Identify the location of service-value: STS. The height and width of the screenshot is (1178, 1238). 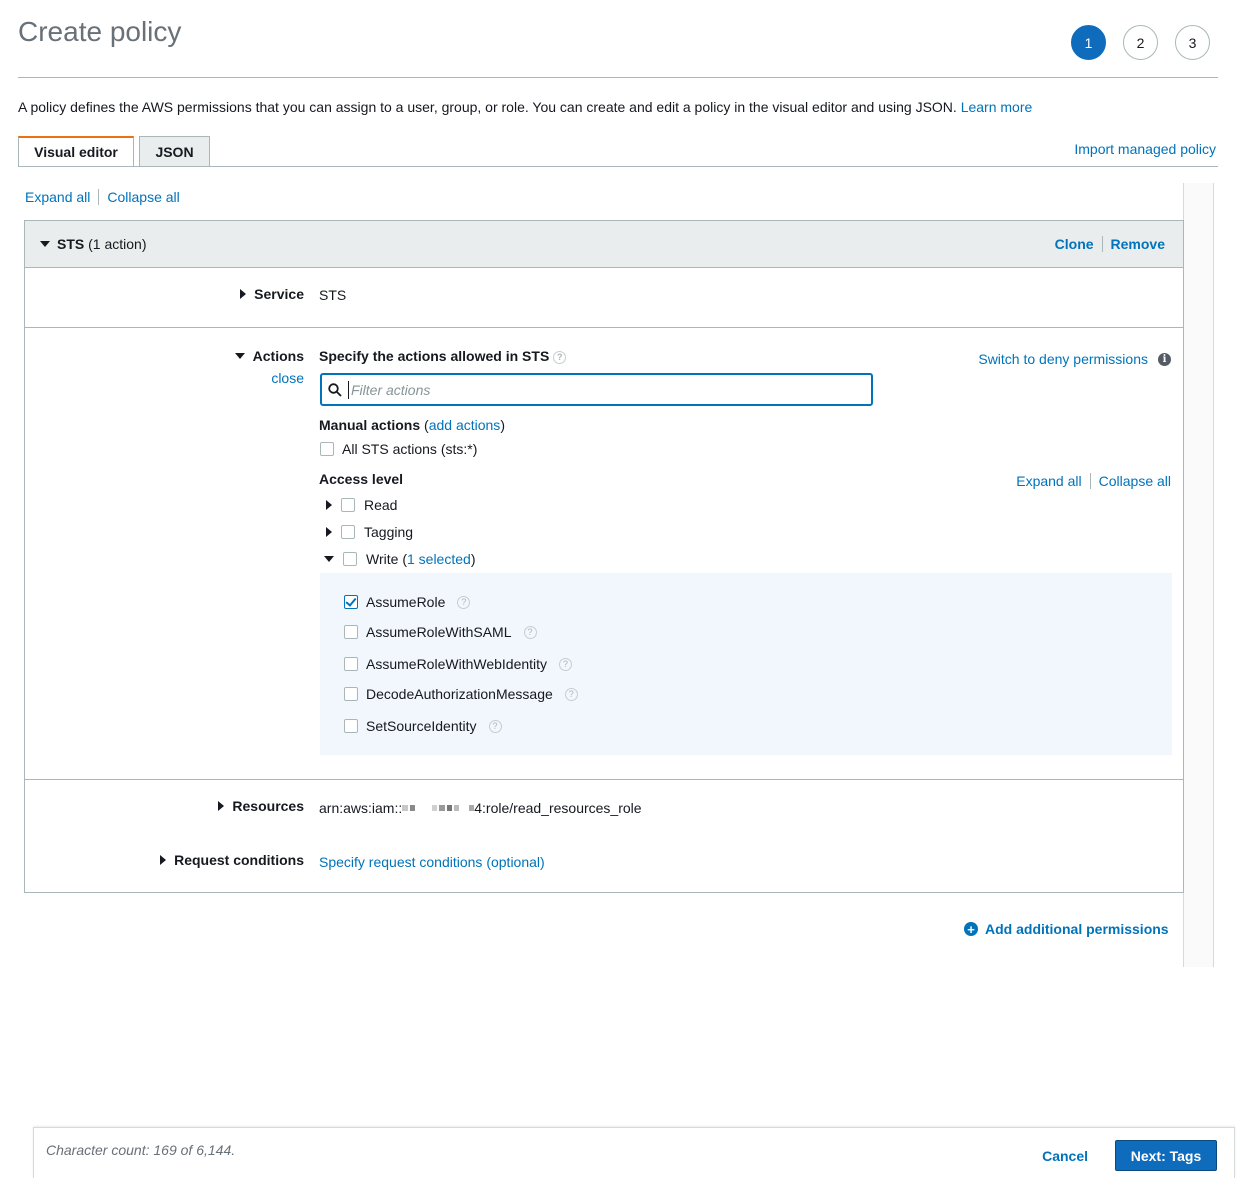
(333, 295).